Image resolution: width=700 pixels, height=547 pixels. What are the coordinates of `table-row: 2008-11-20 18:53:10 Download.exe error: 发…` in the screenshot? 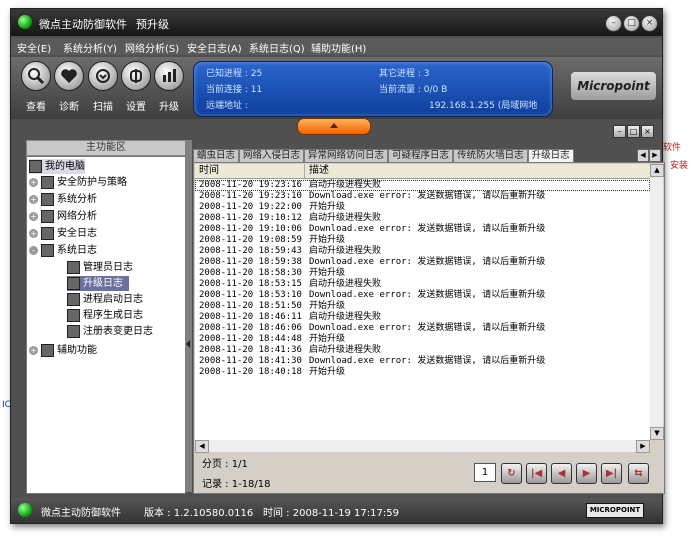 It's located at (422, 295).